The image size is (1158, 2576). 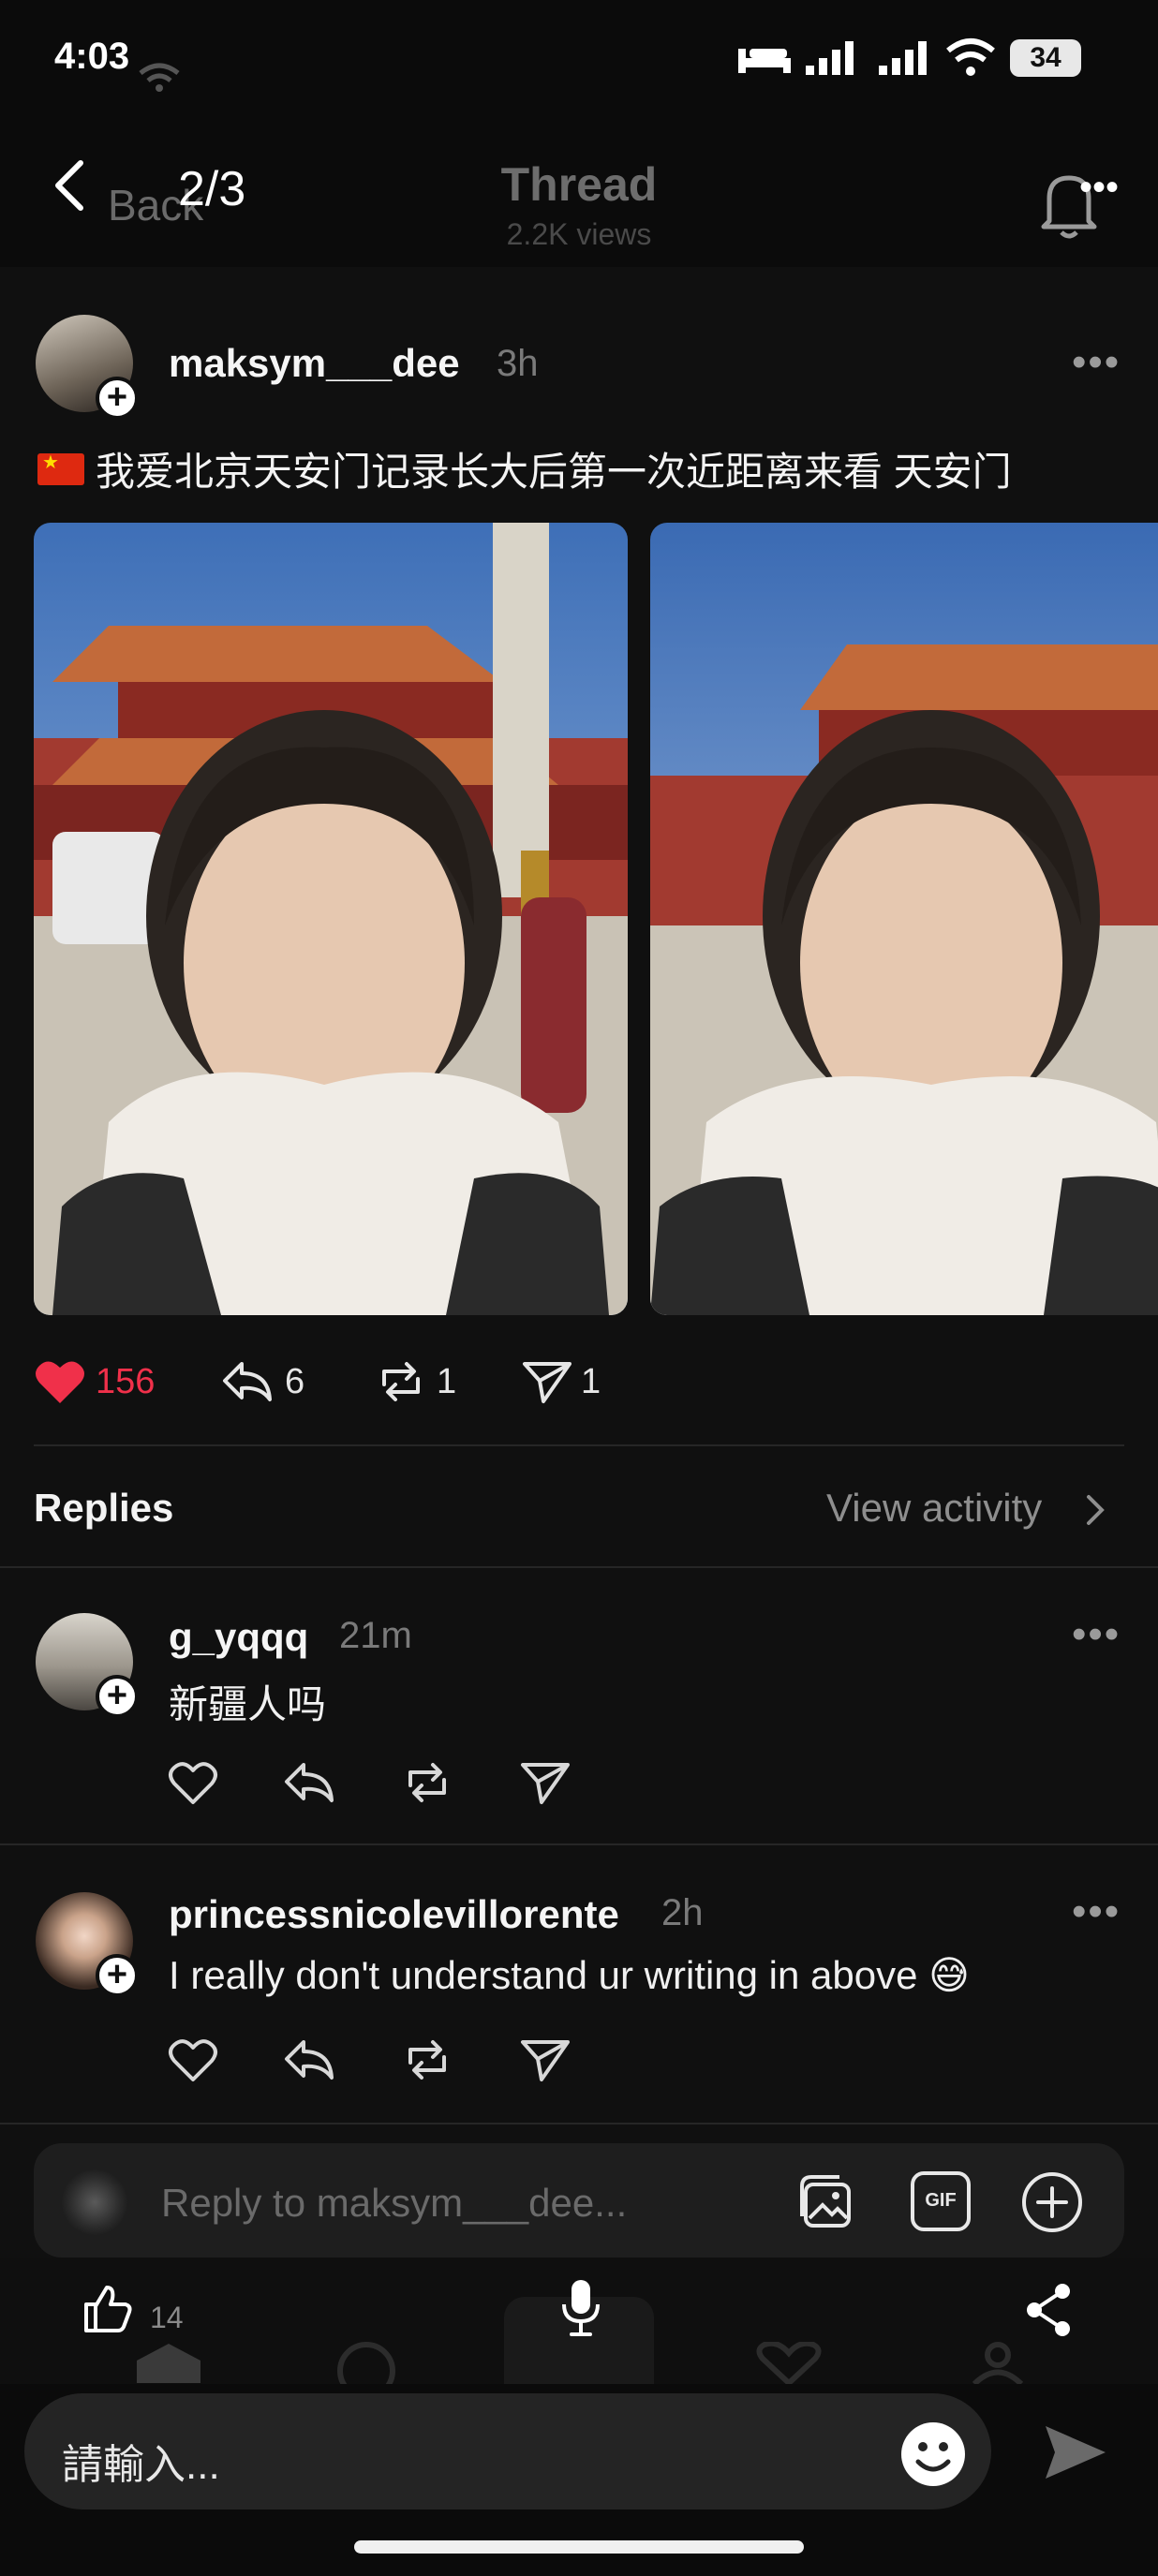 What do you see at coordinates (126, 1381) in the screenshot?
I see `like-count: 156` at bounding box center [126, 1381].